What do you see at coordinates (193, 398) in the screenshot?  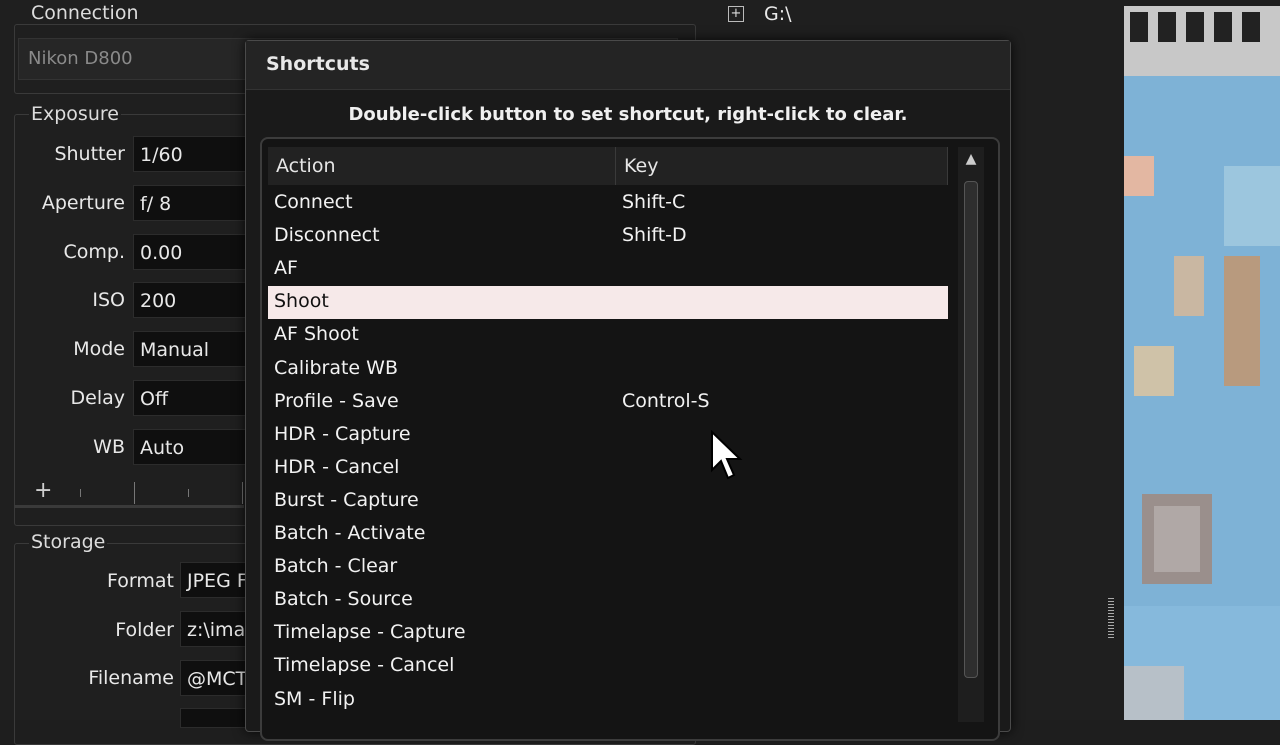 I see `delay-select: Off` at bounding box center [193, 398].